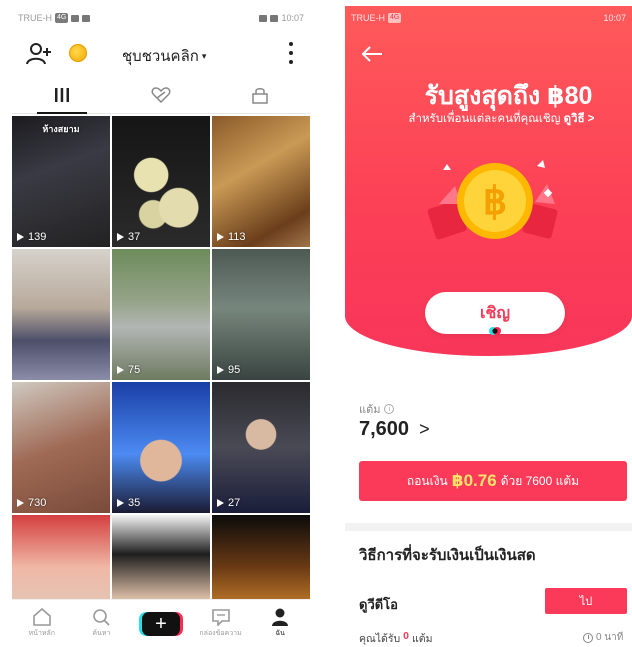 This screenshot has height=647, width=632. I want to click on add-friend-icon, so click(39, 54).